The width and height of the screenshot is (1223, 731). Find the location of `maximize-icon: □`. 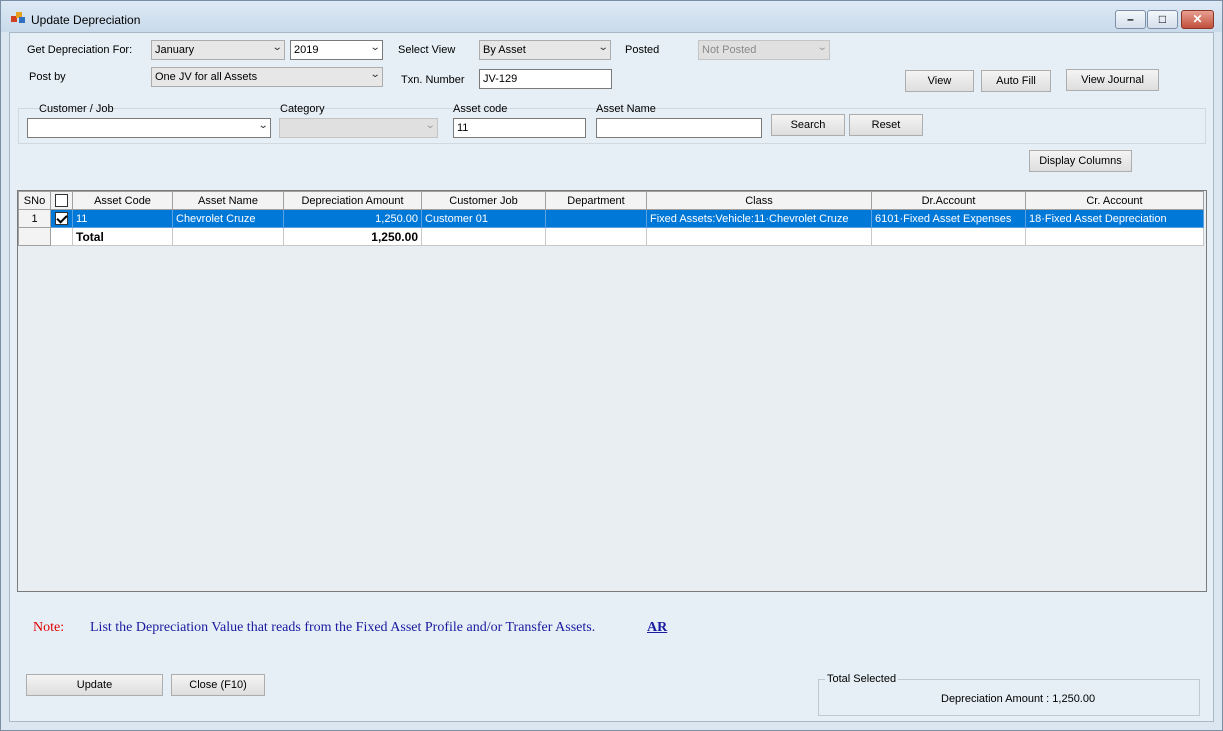

maximize-icon: □ is located at coordinates (1162, 19).